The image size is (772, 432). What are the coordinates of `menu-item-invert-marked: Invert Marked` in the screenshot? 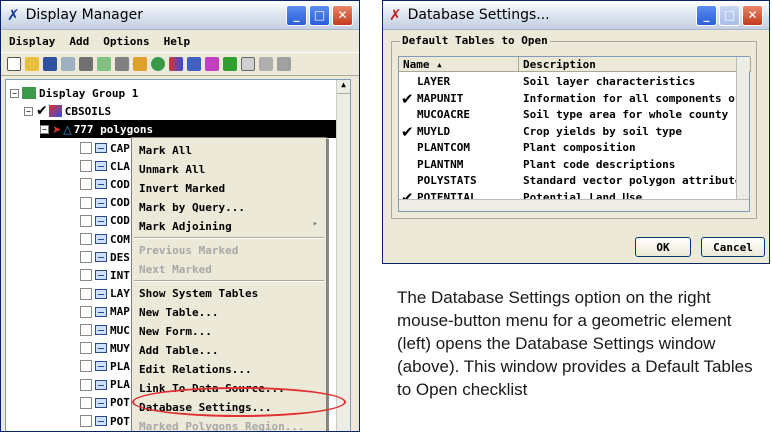 It's located at (229, 188).